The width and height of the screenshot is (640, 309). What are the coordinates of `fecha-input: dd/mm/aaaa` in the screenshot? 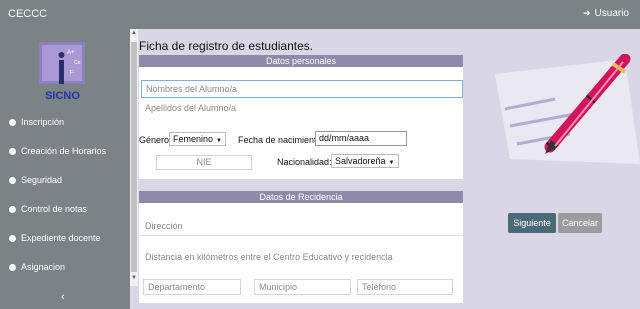 It's located at (361, 138).